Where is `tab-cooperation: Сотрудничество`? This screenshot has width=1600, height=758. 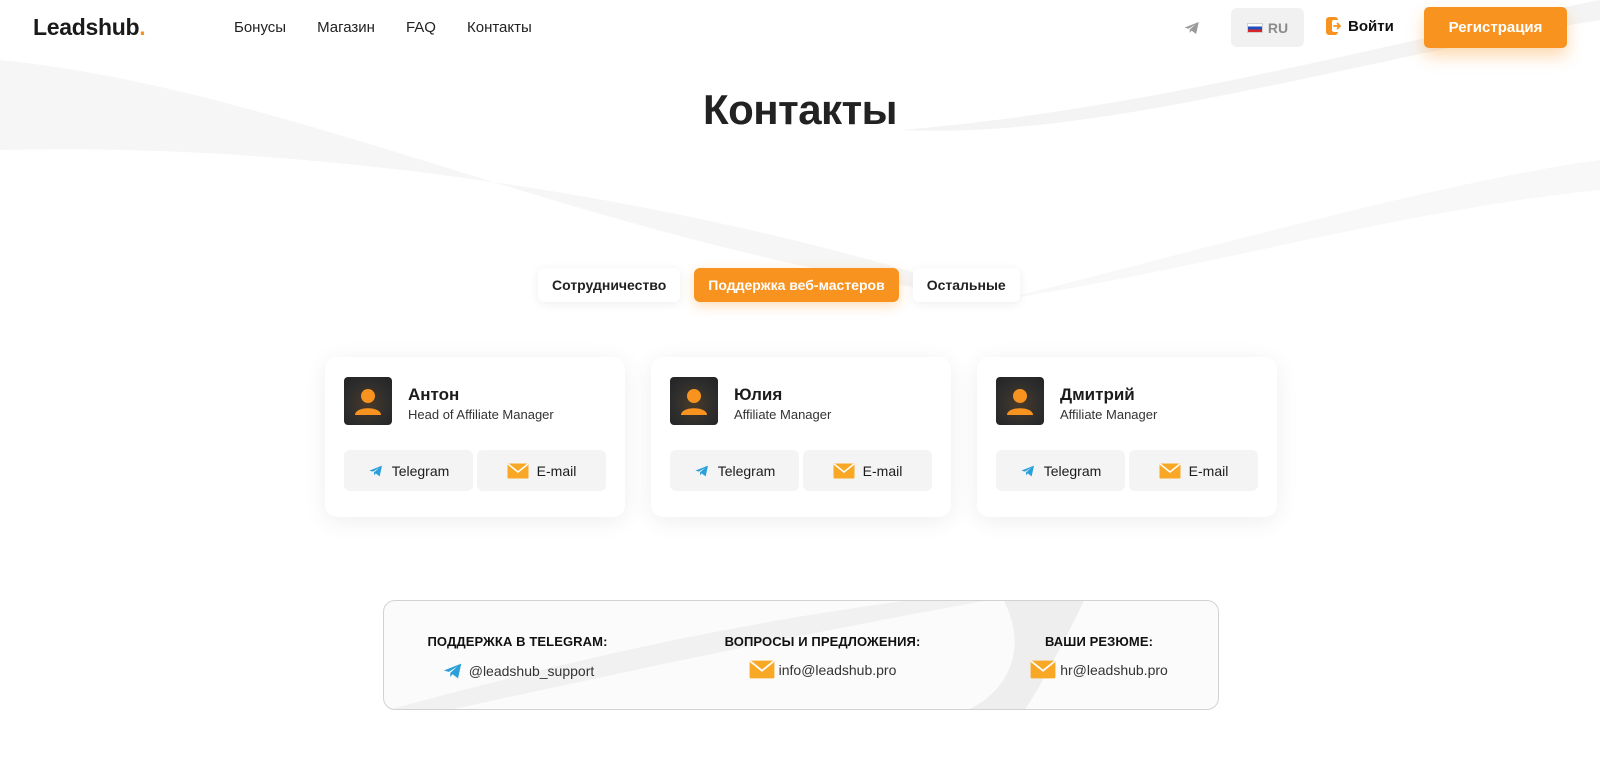
tab-cooperation: Сотрудничество is located at coordinates (609, 285).